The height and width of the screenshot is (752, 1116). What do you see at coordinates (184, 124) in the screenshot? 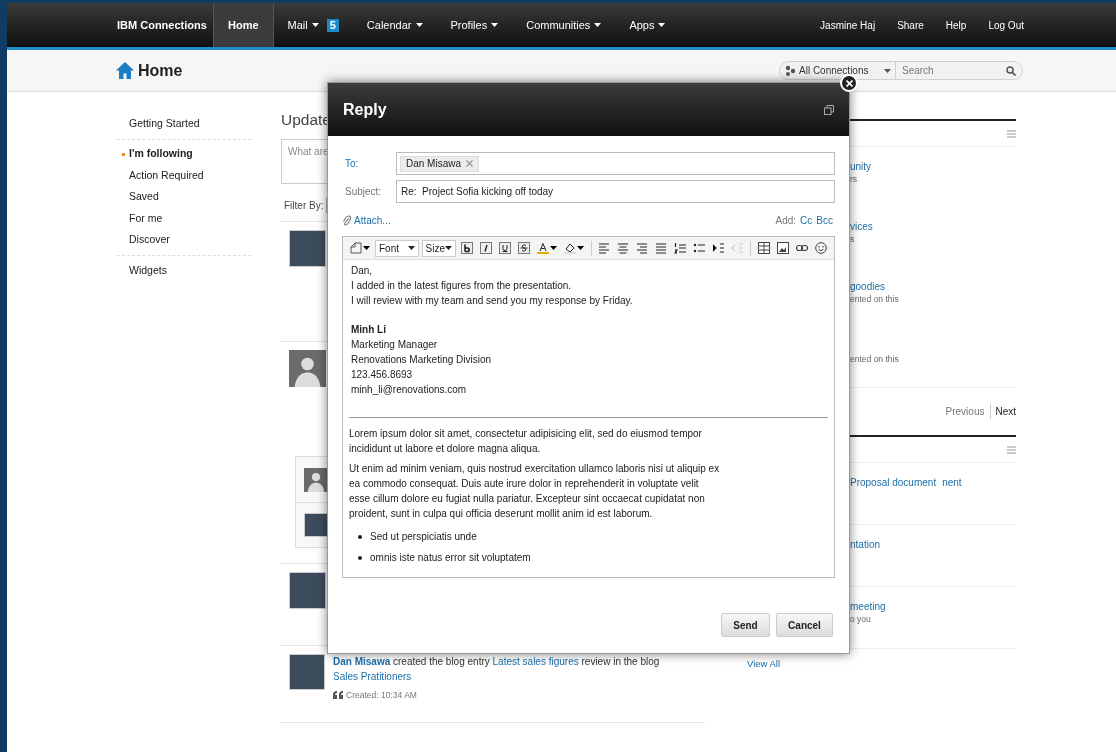
I see `sidebar-item: Getting Started` at bounding box center [184, 124].